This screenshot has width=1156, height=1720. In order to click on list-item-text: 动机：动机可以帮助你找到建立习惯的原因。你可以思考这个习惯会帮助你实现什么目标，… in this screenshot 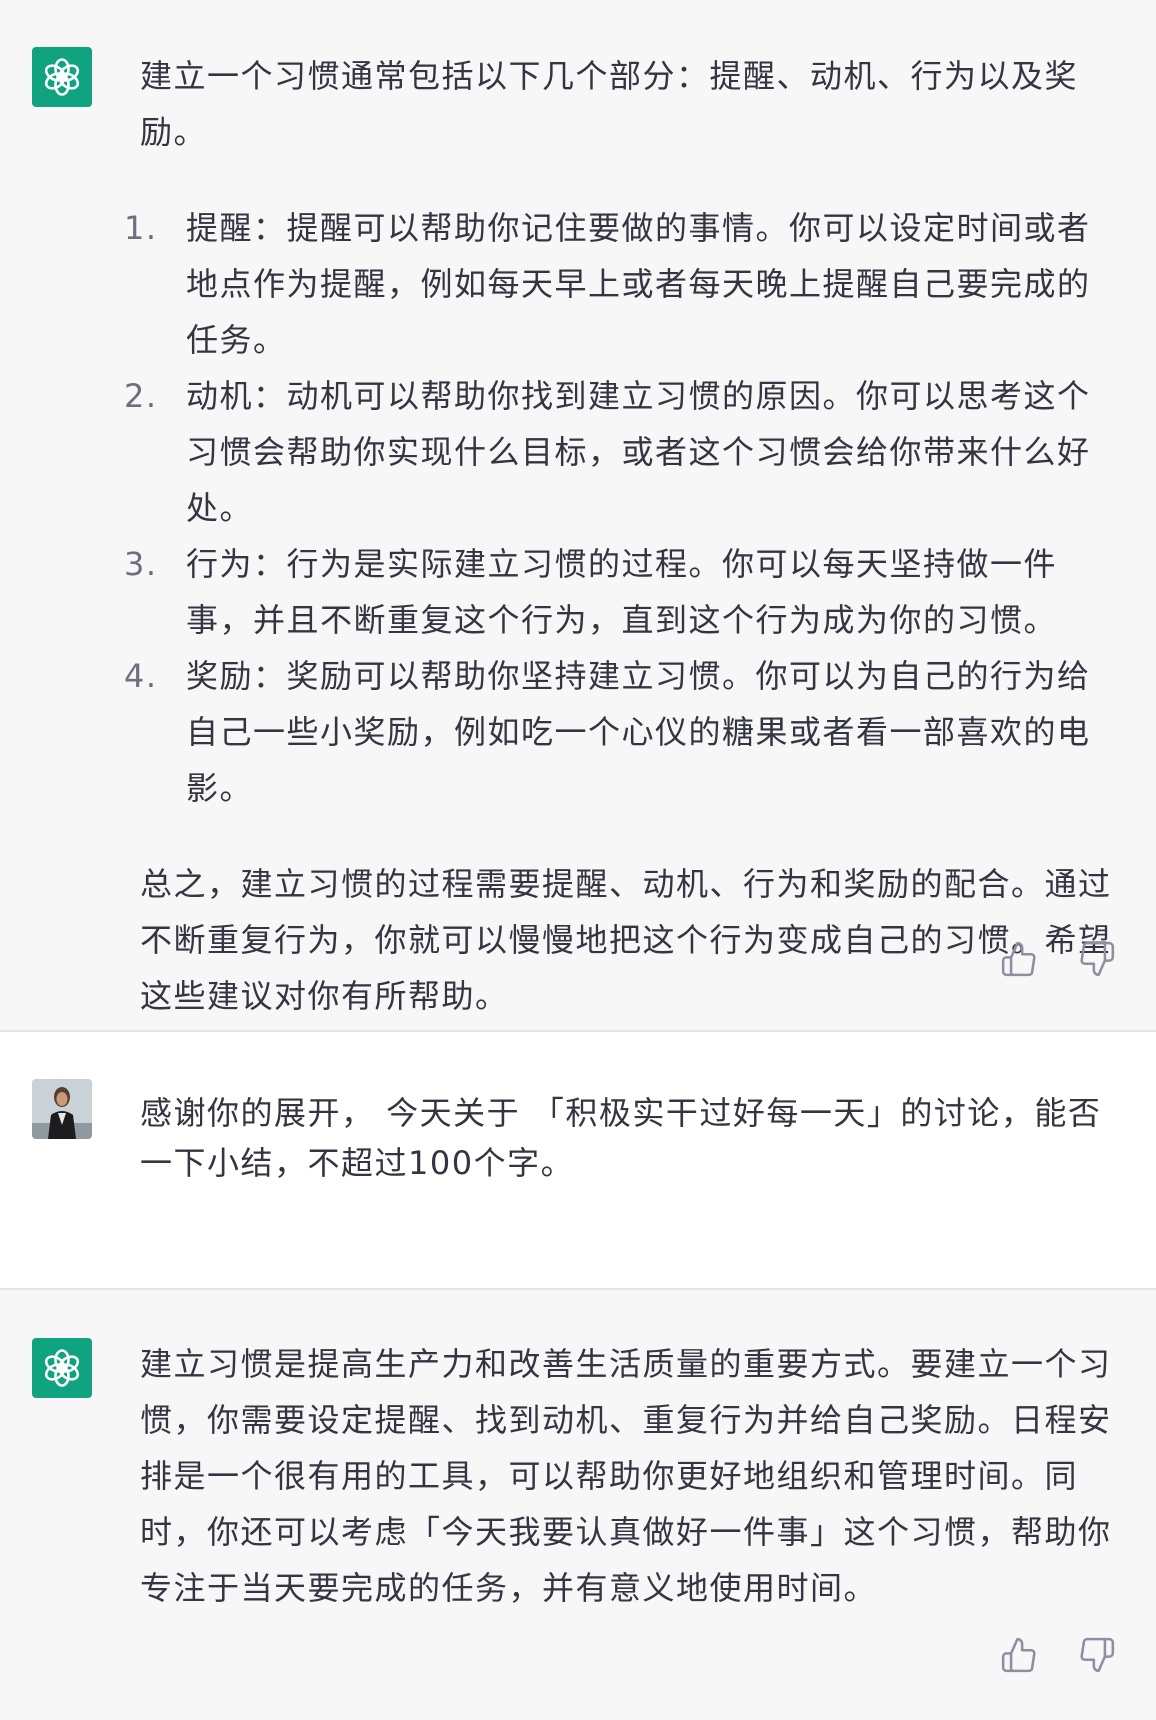, I will do `click(638, 452)`.